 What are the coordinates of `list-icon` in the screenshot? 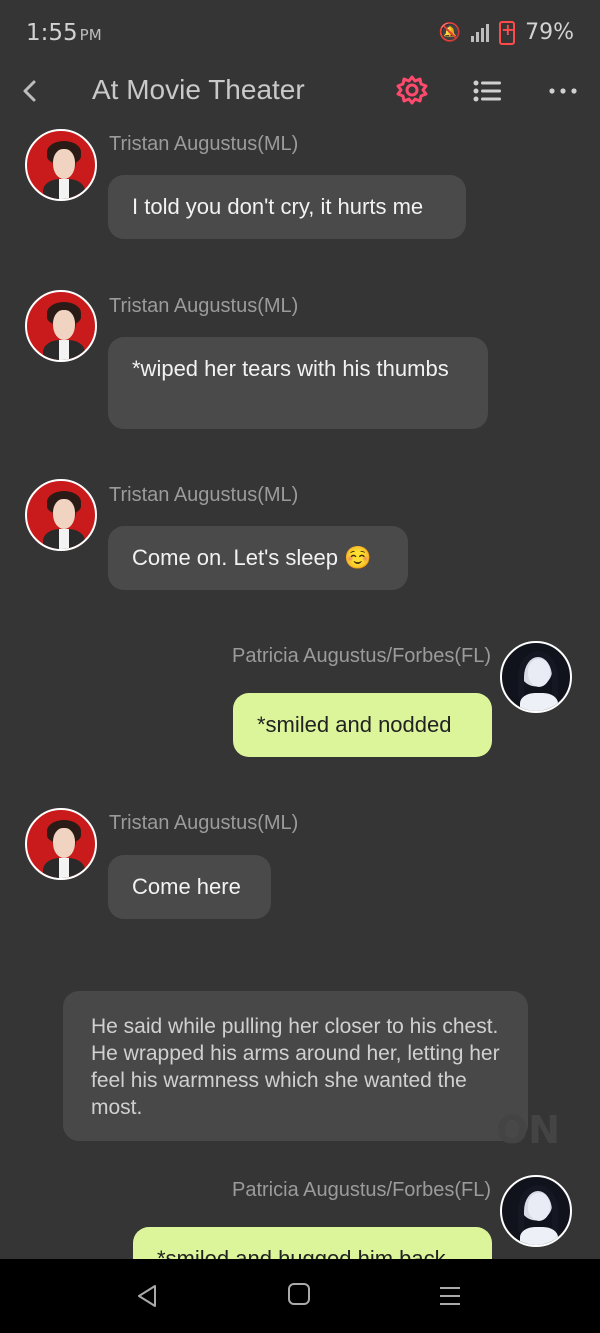 It's located at (487, 91).